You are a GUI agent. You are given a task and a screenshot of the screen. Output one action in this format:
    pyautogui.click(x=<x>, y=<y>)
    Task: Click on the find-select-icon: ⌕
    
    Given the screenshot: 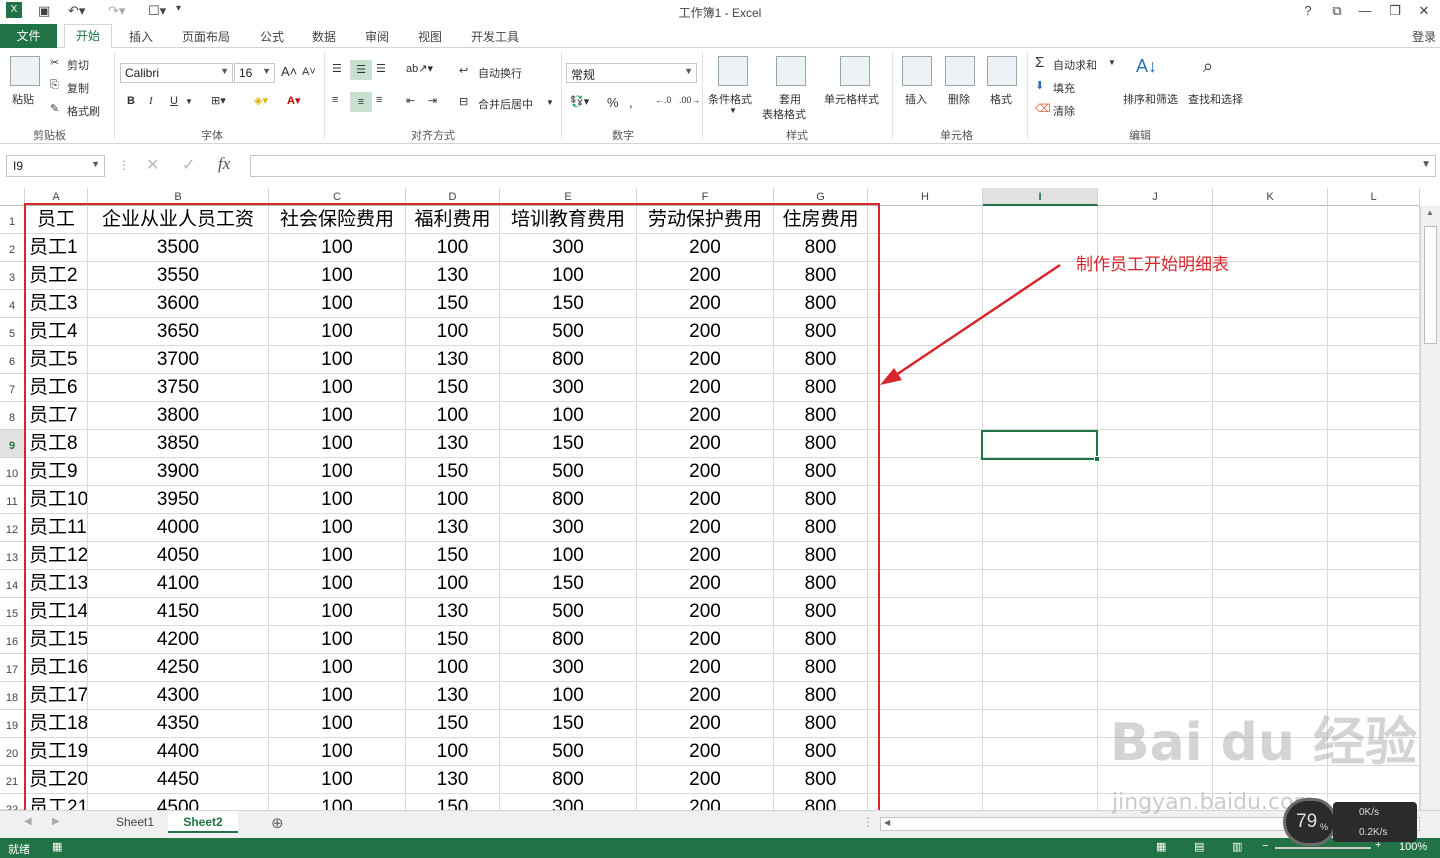 What is the action you would take?
    pyautogui.click(x=1208, y=66)
    